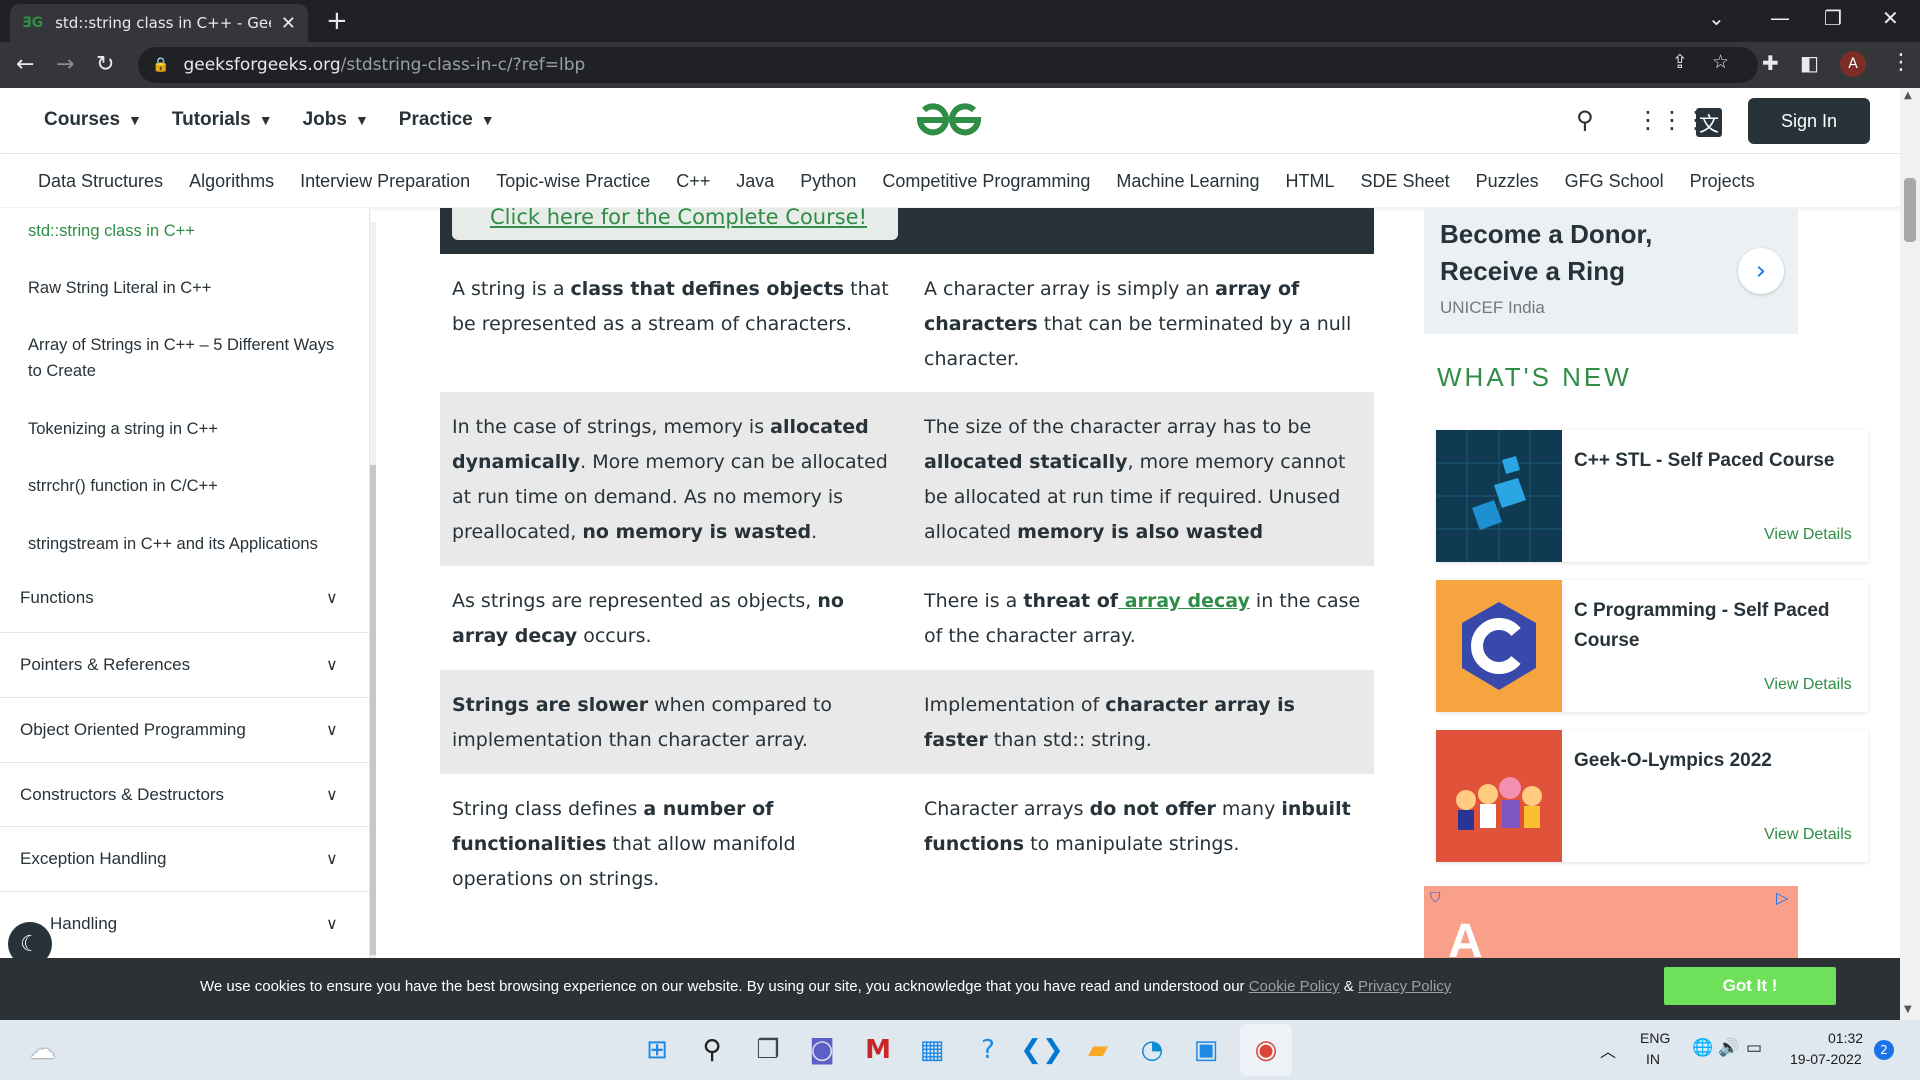 The width and height of the screenshot is (1920, 1080). What do you see at coordinates (1614, 181) in the screenshot?
I see `subnav-item: GFG School` at bounding box center [1614, 181].